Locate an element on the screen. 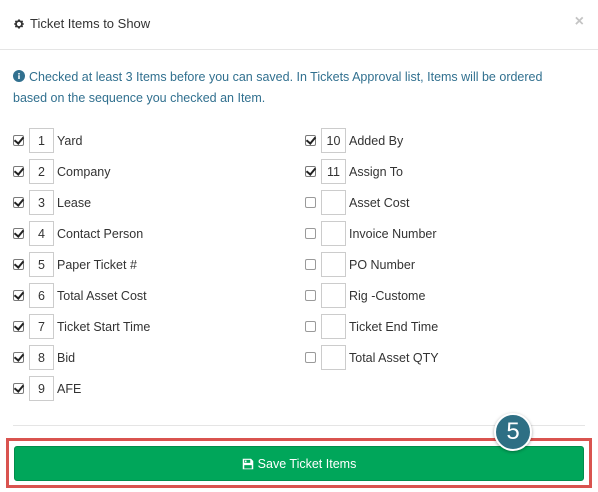 The width and height of the screenshot is (598, 492). item-row-company: 2 Company is located at coordinates (81, 171).